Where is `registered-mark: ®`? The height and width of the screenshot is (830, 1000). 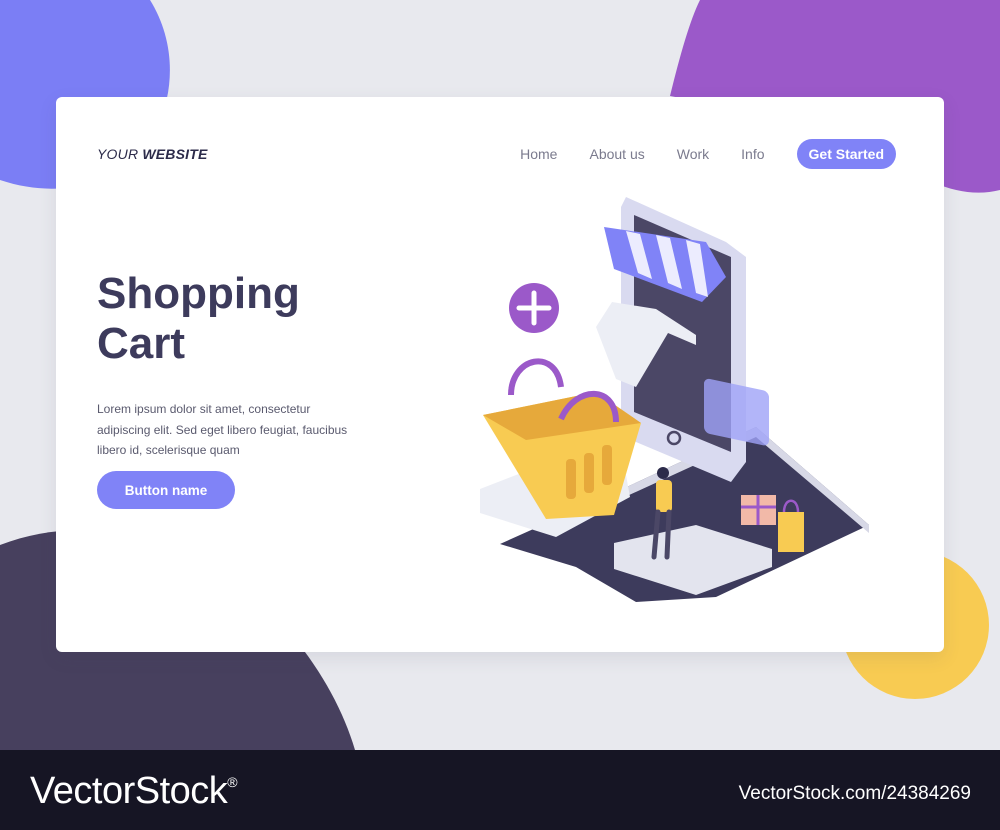
registered-mark: ® is located at coordinates (232, 782).